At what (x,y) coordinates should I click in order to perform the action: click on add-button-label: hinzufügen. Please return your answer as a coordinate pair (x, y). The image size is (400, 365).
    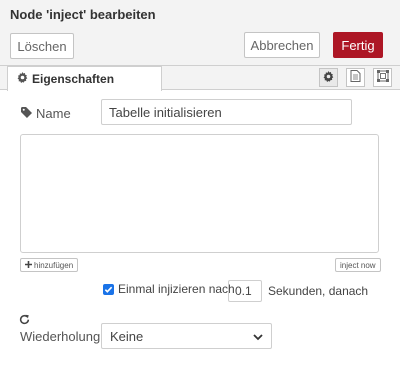
    Looking at the image, I should click on (54, 265).